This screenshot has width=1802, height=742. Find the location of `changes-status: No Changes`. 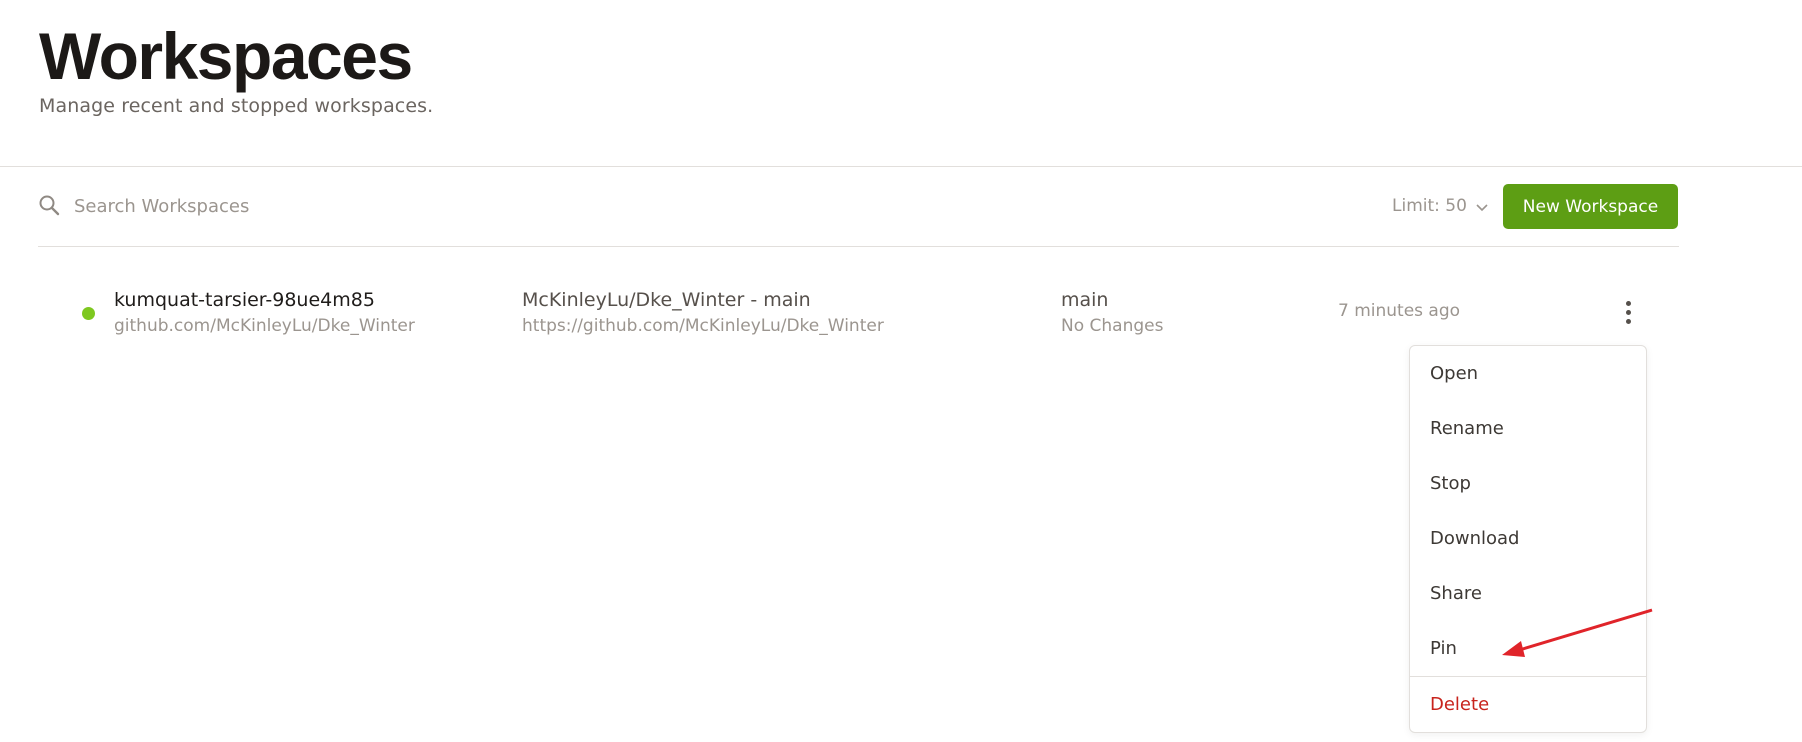

changes-status: No Changes is located at coordinates (1112, 326).